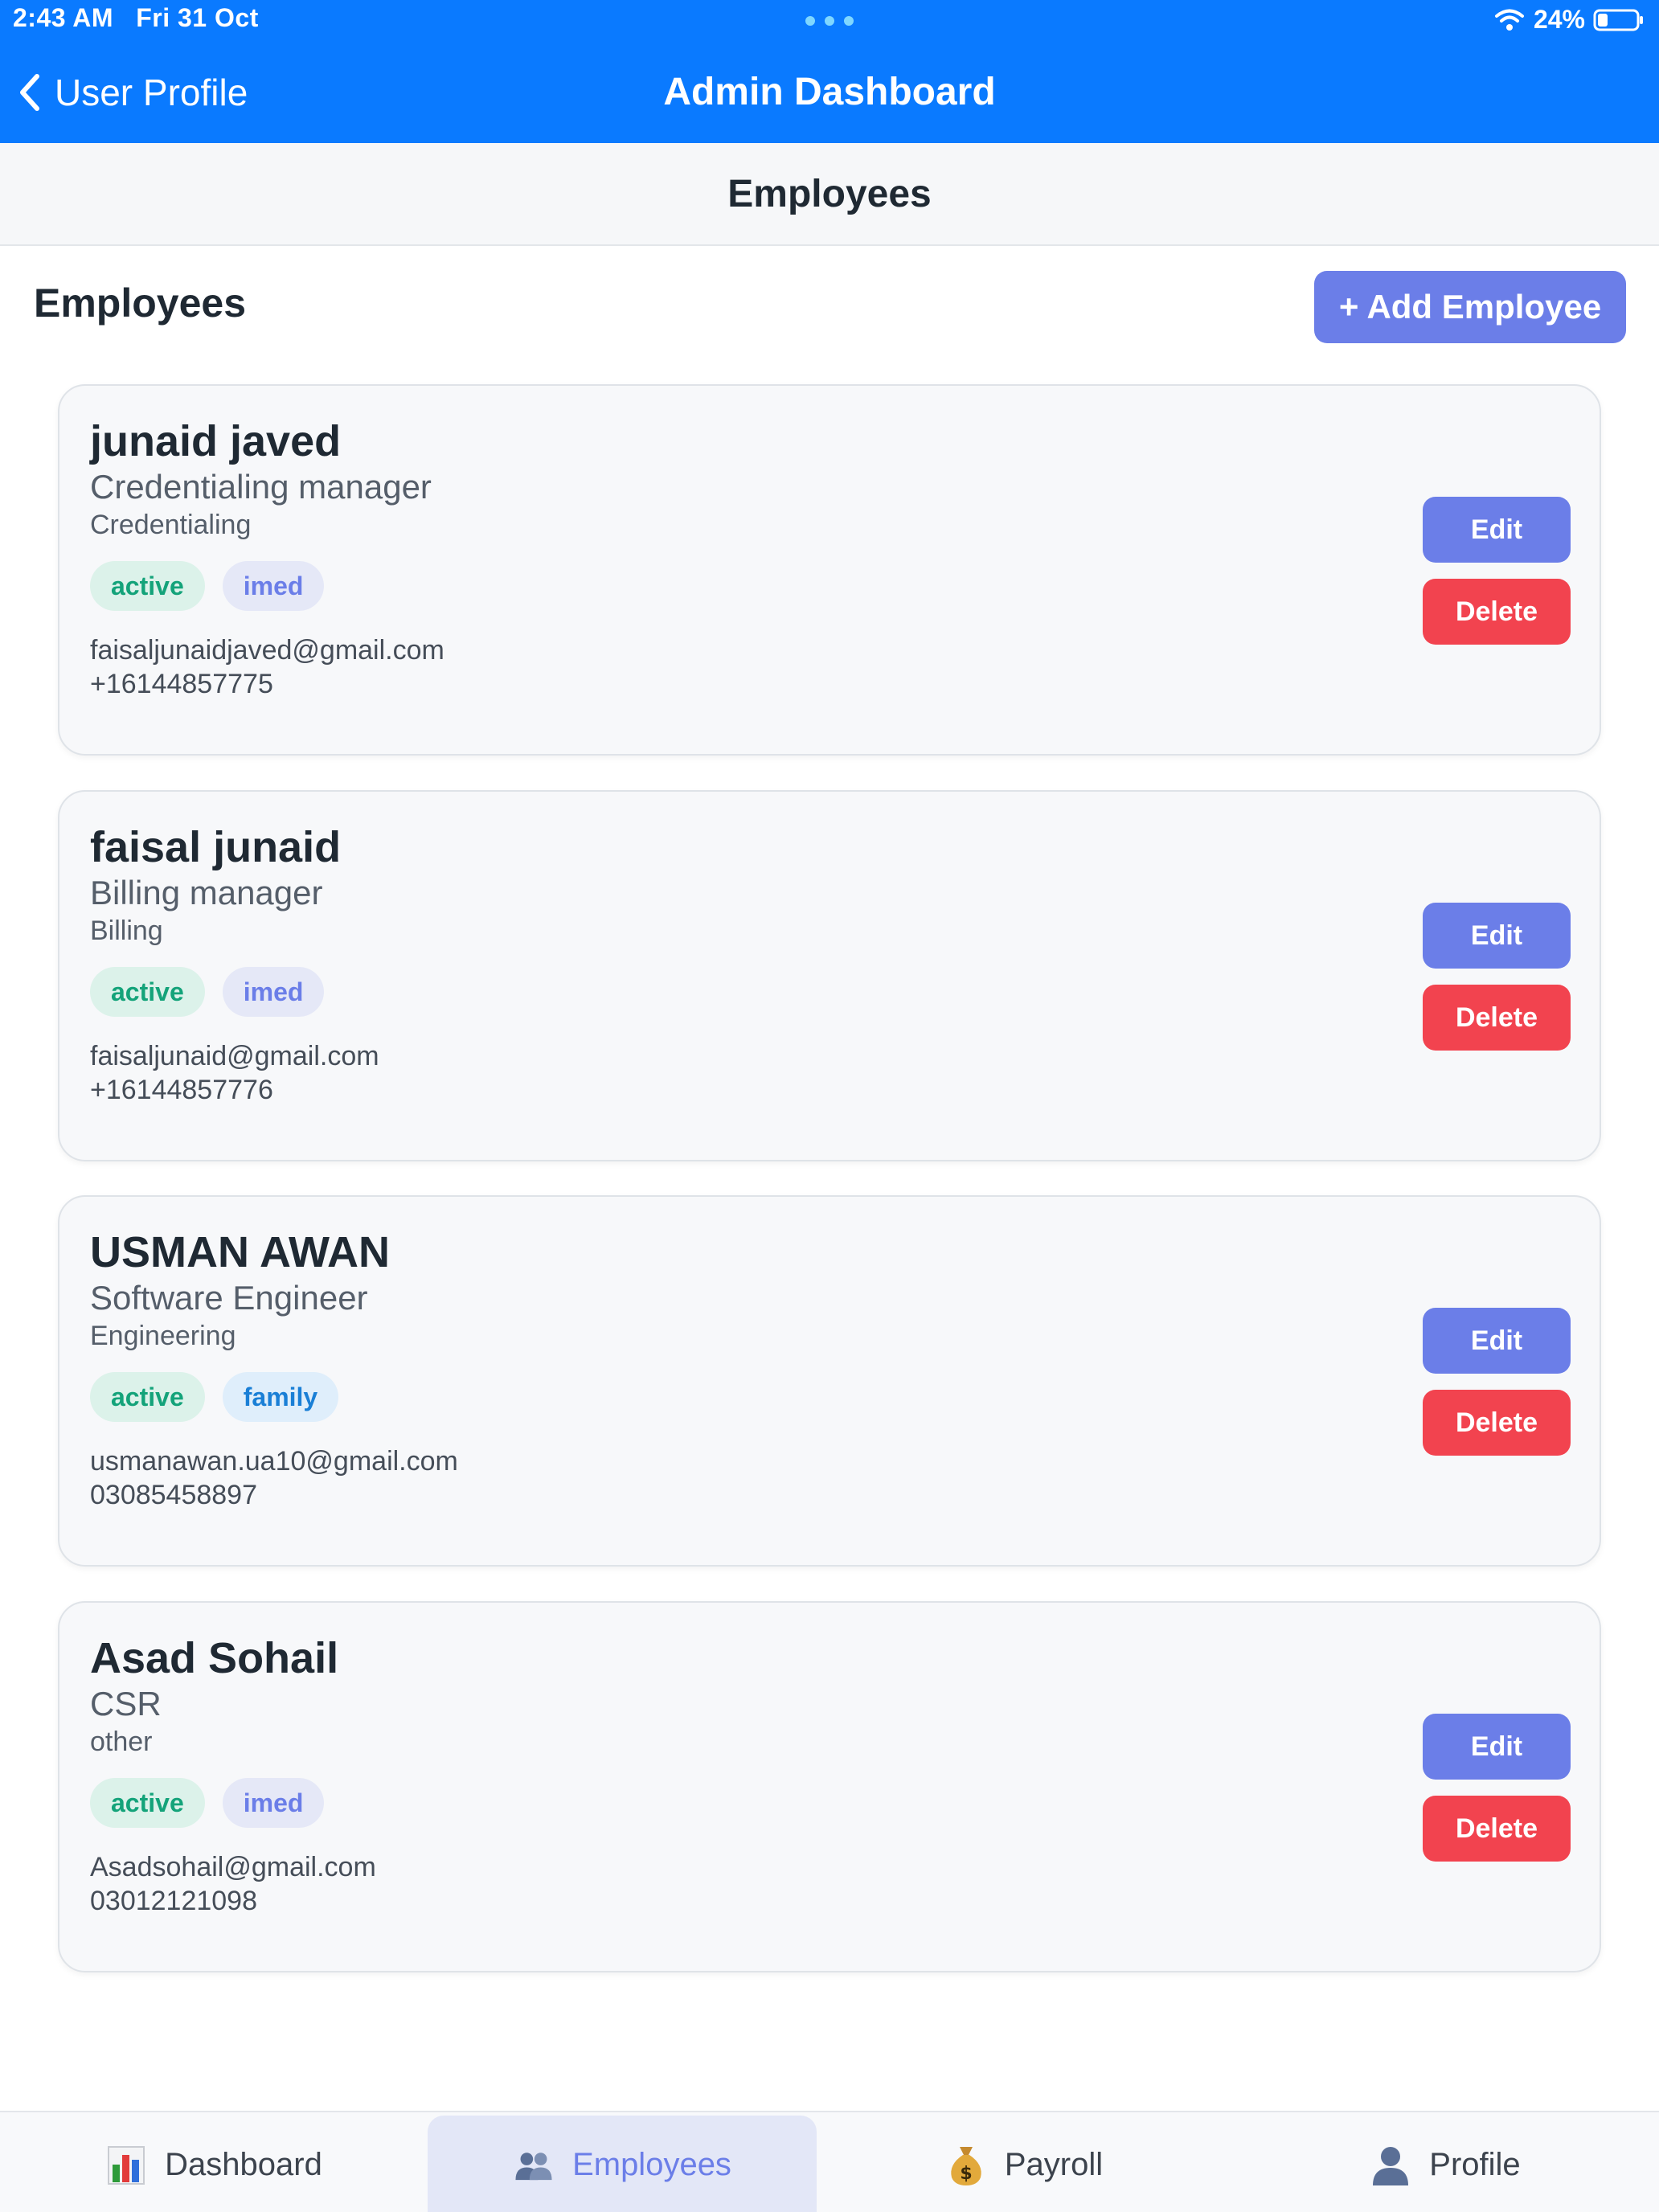 The width and height of the screenshot is (1659, 2212). Describe the element at coordinates (1509, 20) in the screenshot. I see `wifi-icon` at that location.